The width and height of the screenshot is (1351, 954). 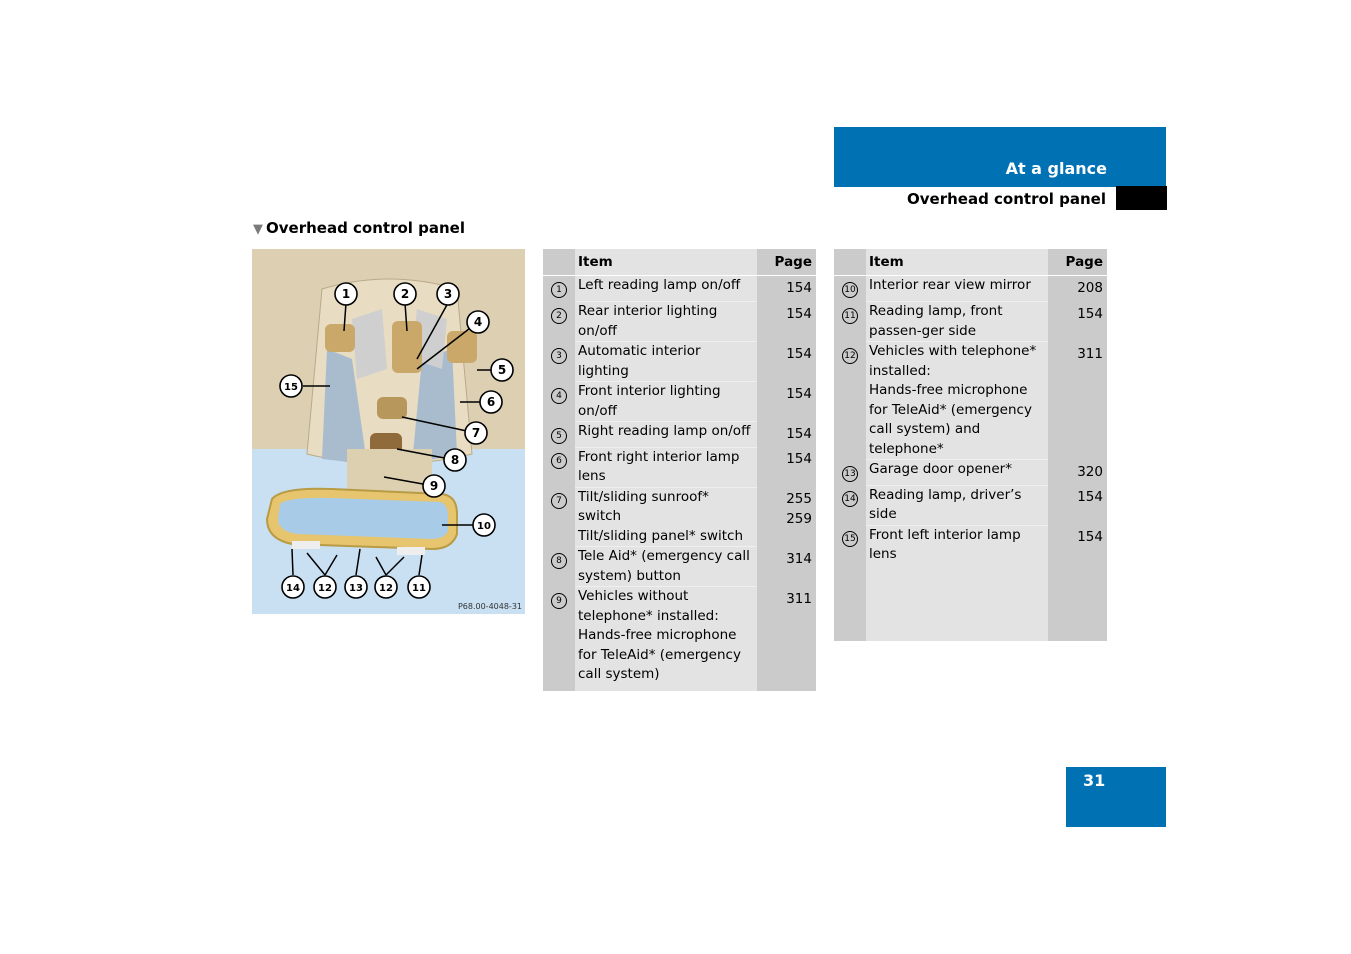 I want to click on table-row: 13 Garage door opener* 320, so click(x=970, y=472).